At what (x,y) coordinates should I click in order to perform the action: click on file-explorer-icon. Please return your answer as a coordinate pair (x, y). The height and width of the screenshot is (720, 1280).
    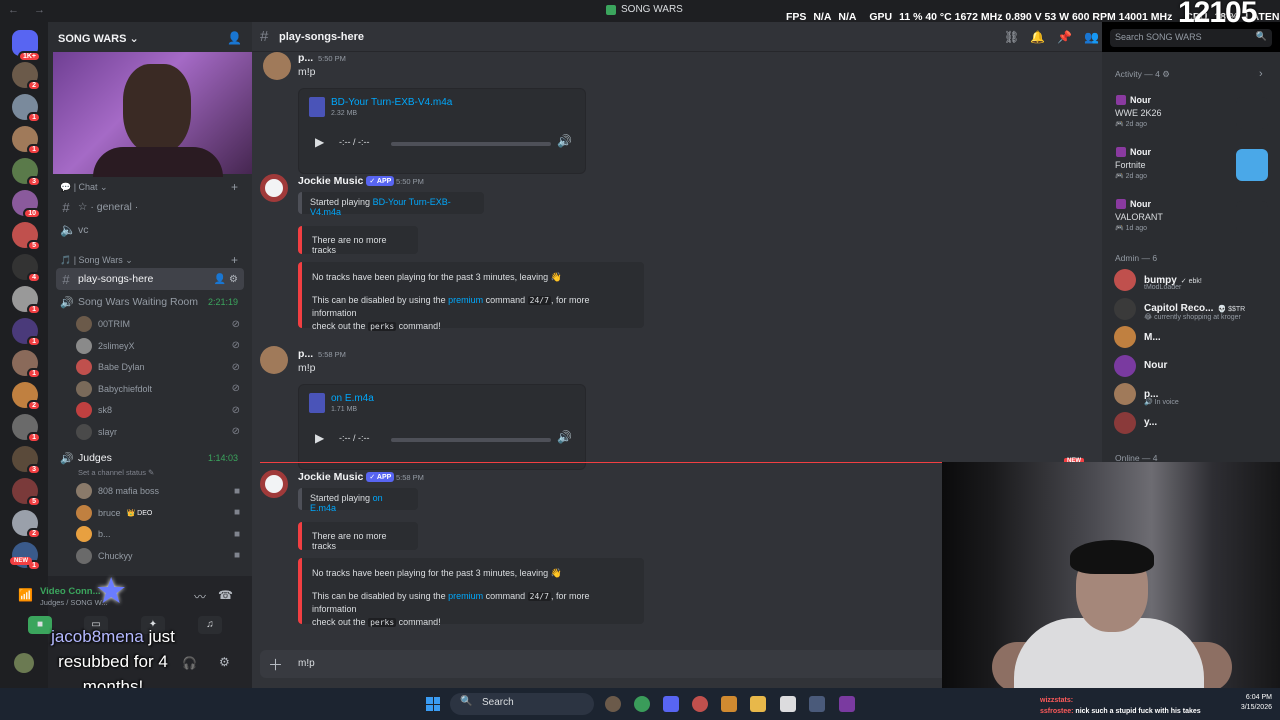
    Looking at the image, I should click on (758, 704).